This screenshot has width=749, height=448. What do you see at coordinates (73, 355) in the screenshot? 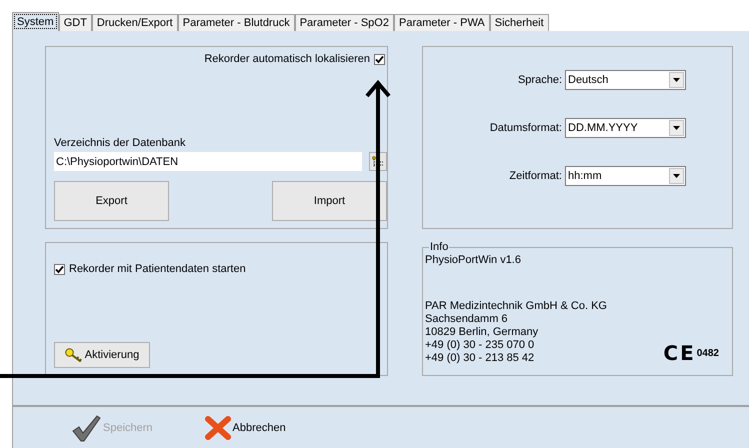
I see `key-icon` at bounding box center [73, 355].